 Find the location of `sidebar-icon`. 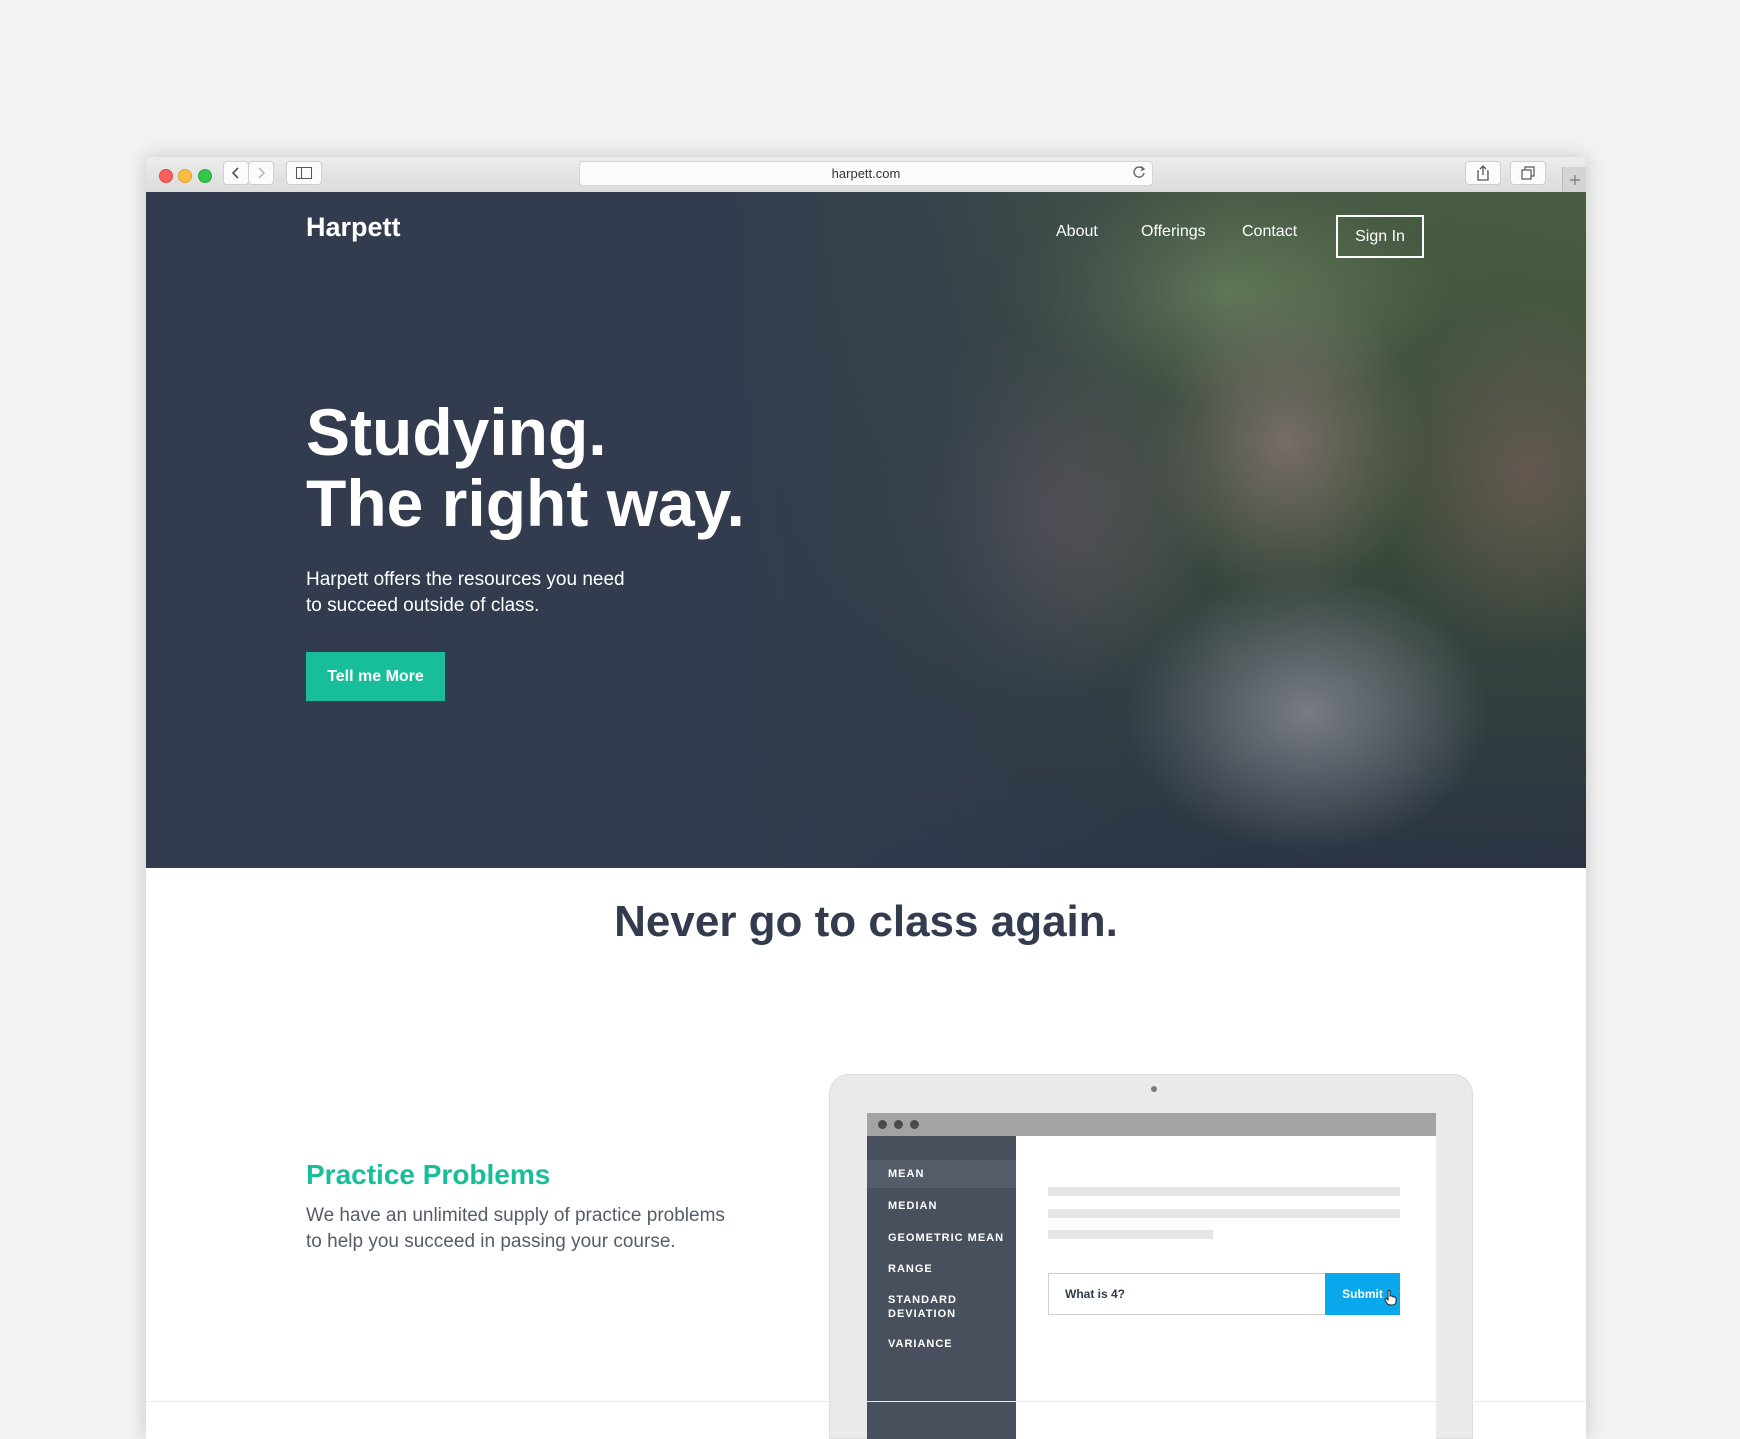

sidebar-icon is located at coordinates (304, 173).